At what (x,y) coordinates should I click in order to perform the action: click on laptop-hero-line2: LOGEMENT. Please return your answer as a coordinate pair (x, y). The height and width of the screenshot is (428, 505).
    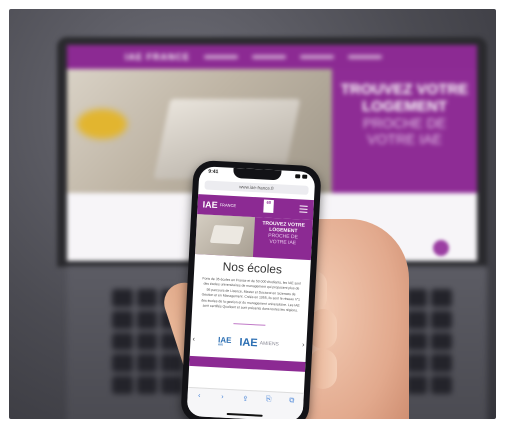
    Looking at the image, I should click on (404, 106).